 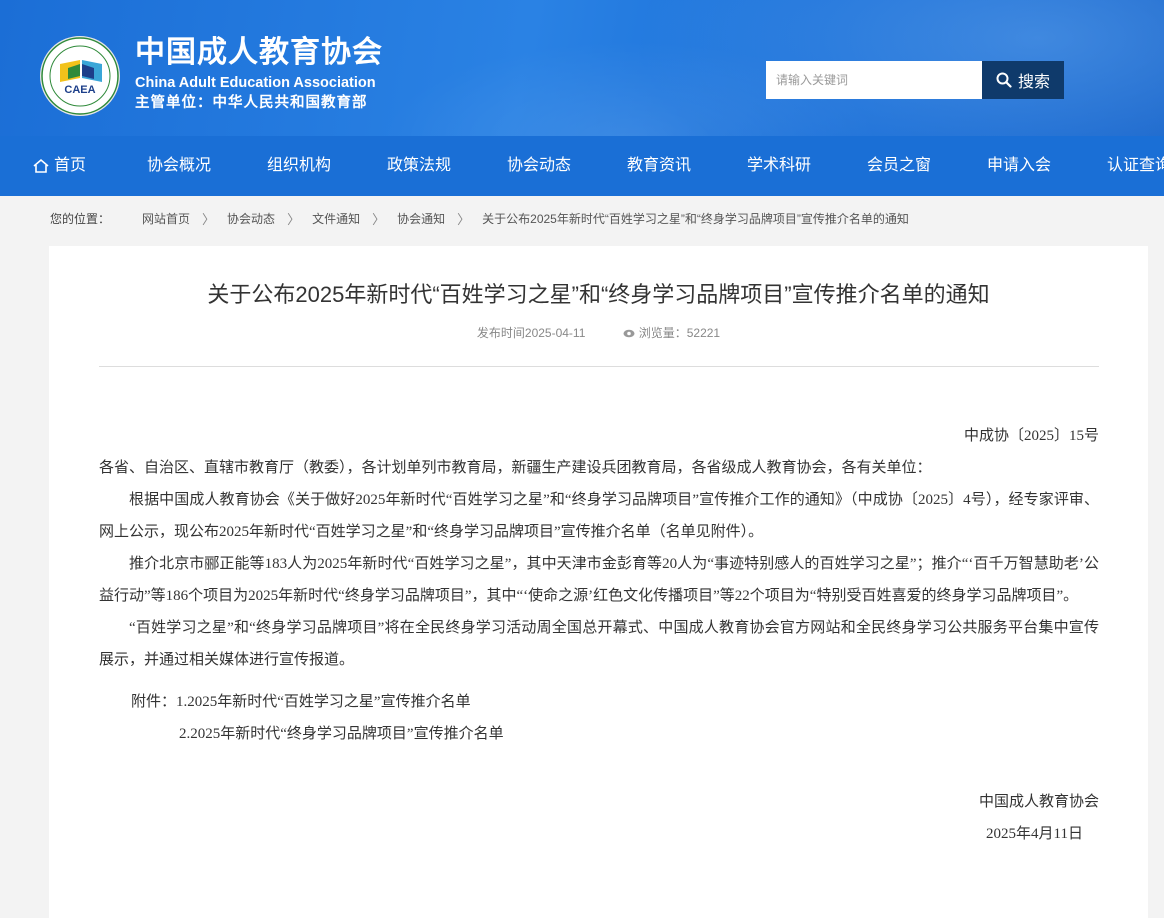 I want to click on nav-item-policy: 政策法规, so click(x=419, y=166).